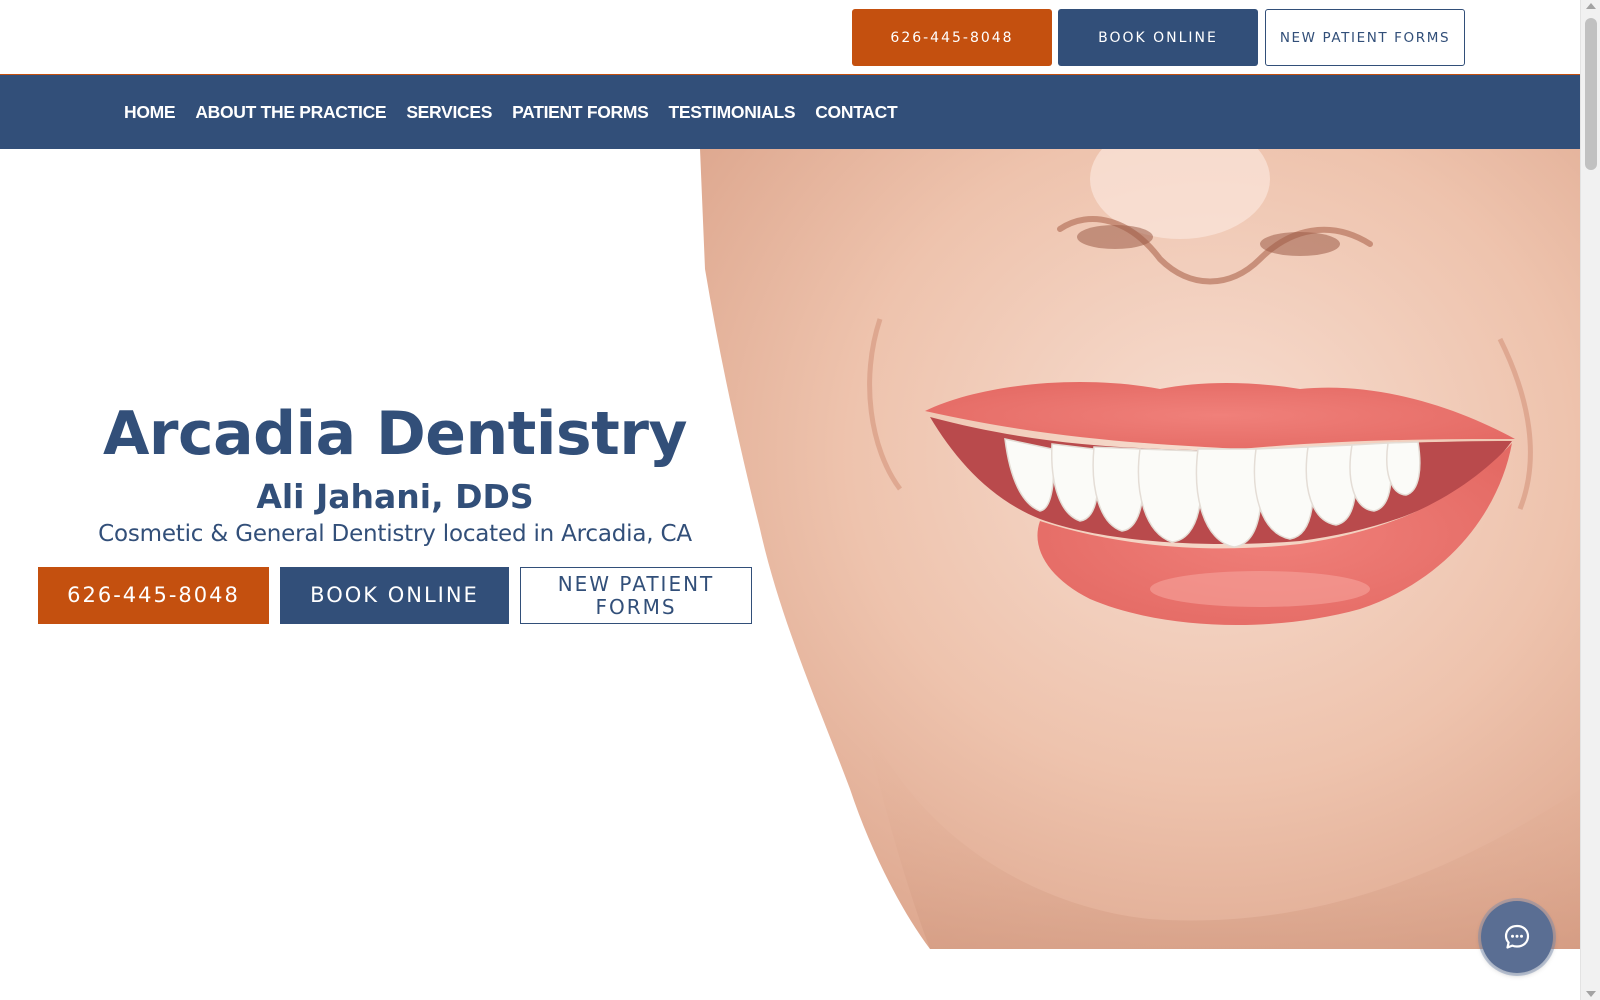  What do you see at coordinates (856, 112) in the screenshot?
I see `nav-item-contact: CONTACT` at bounding box center [856, 112].